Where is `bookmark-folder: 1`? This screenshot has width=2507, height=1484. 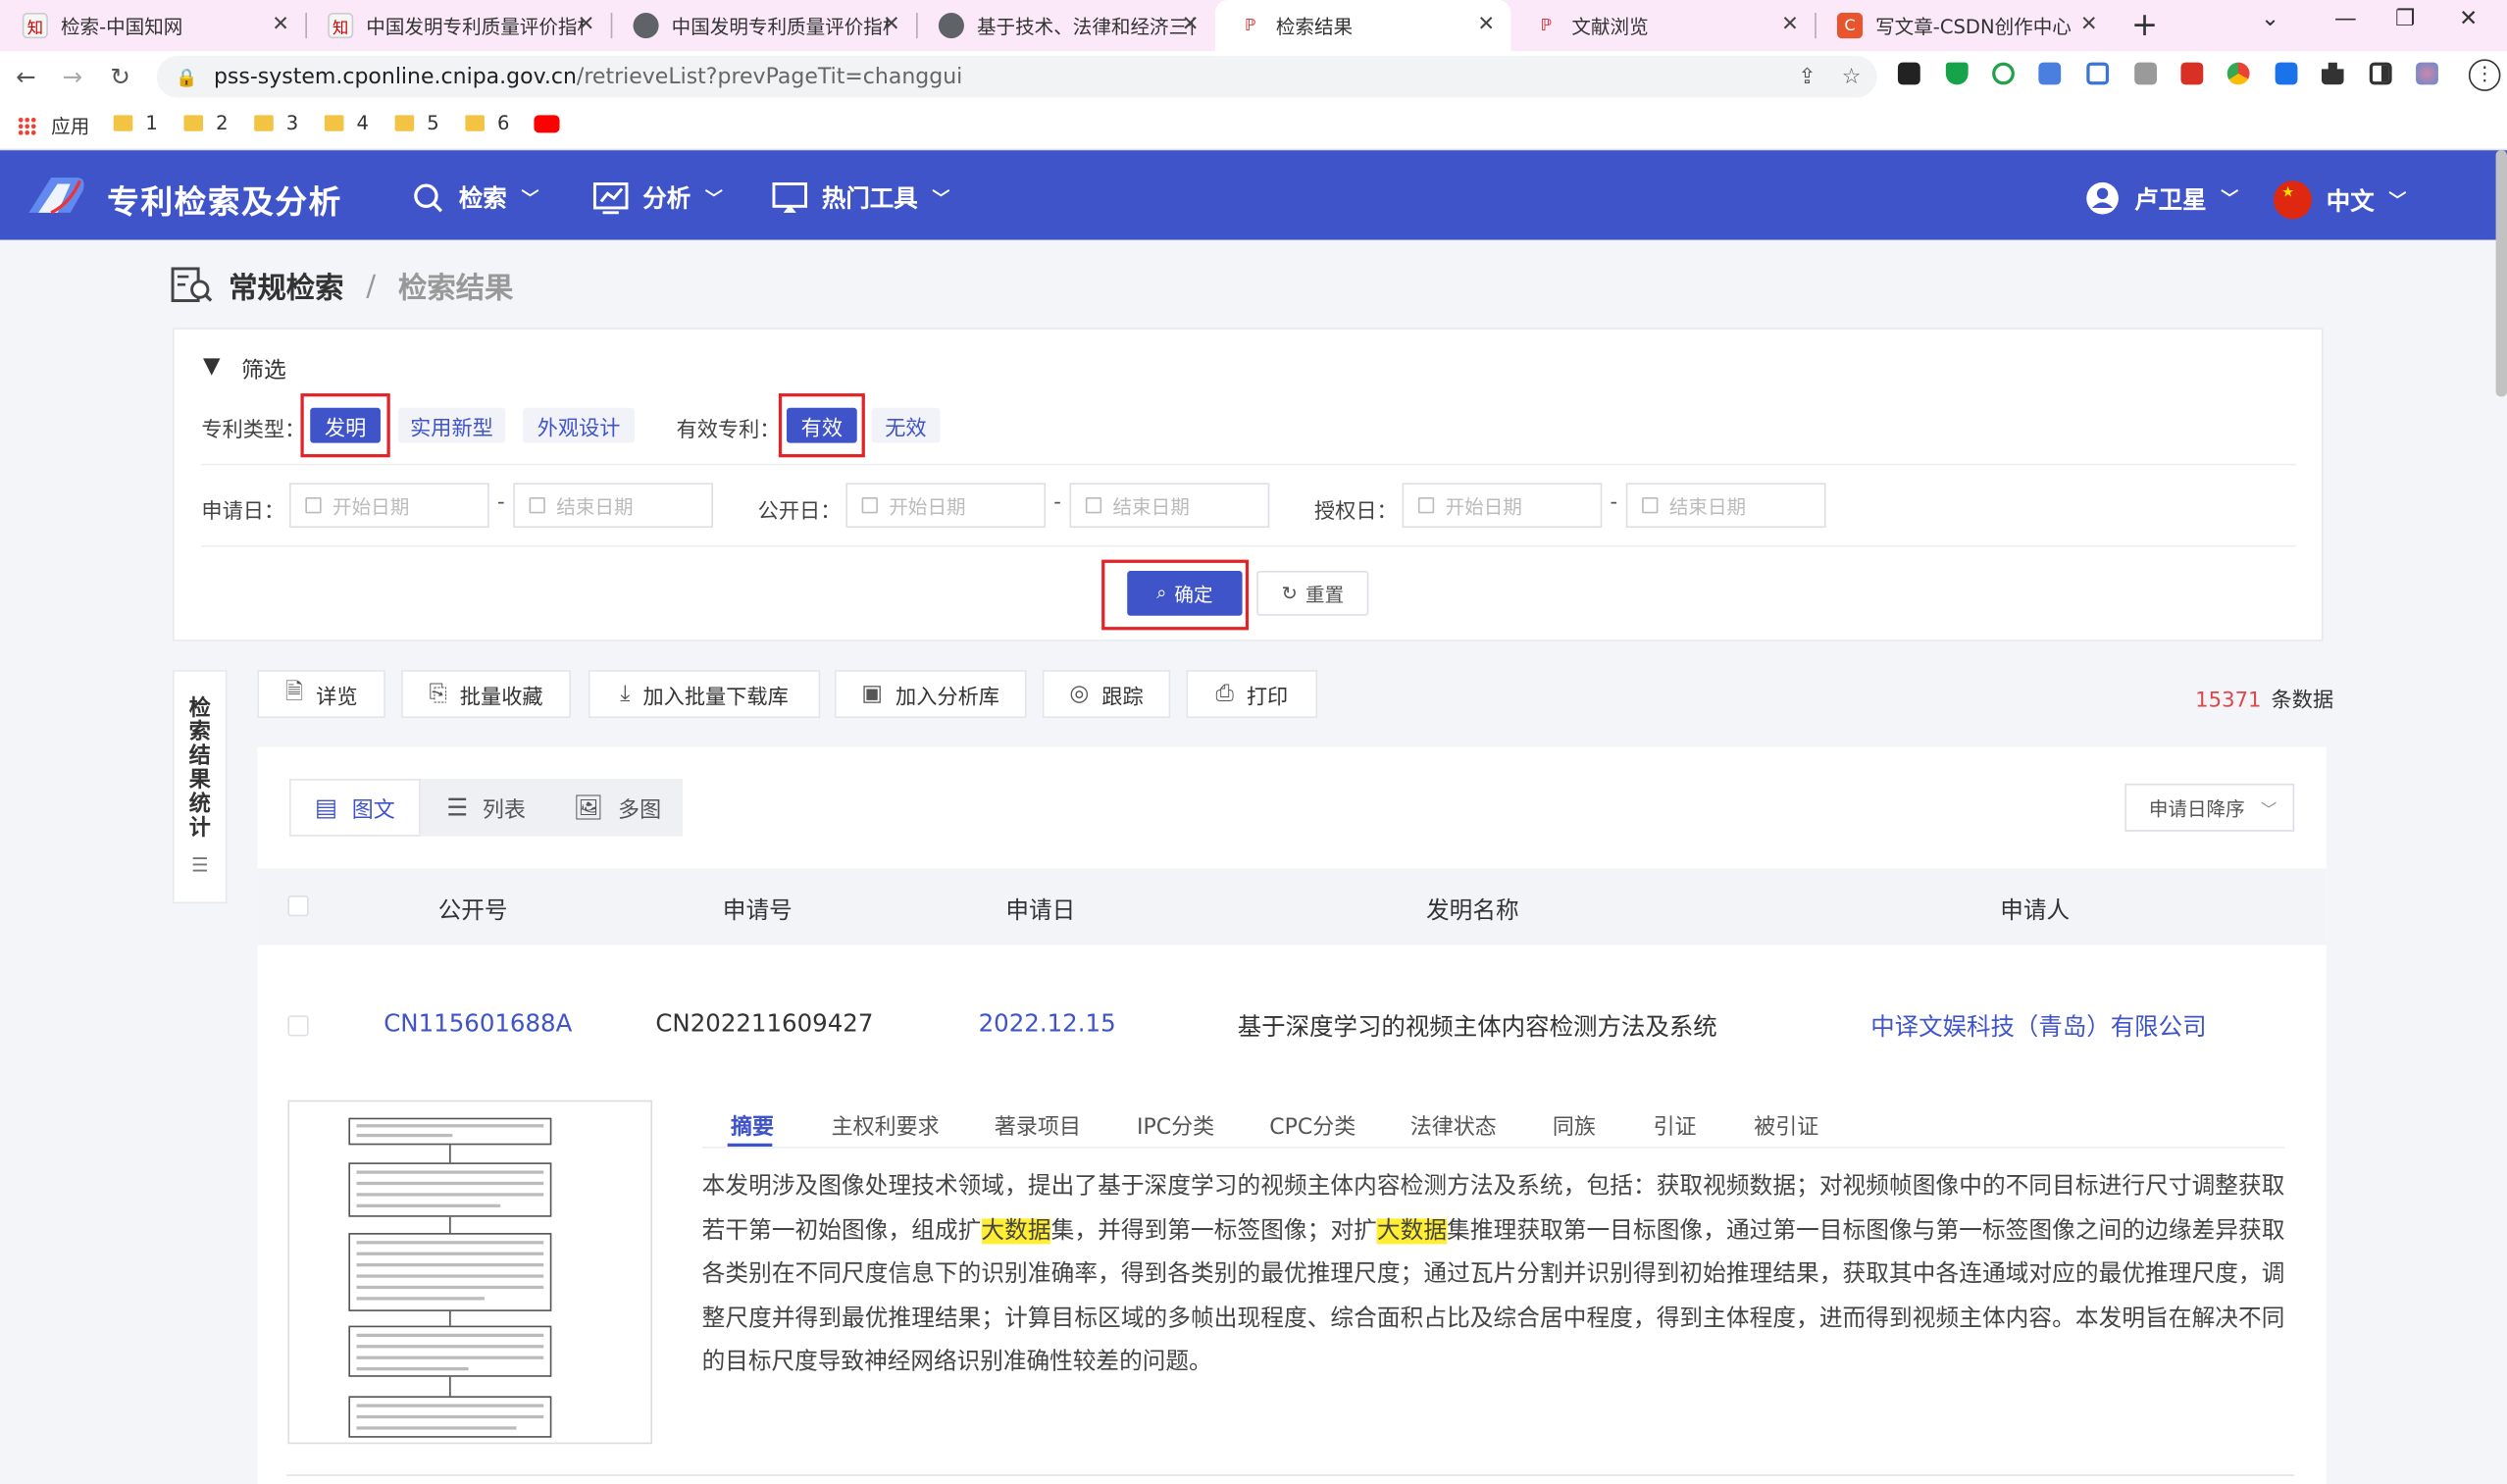 bookmark-folder: 1 is located at coordinates (135, 123).